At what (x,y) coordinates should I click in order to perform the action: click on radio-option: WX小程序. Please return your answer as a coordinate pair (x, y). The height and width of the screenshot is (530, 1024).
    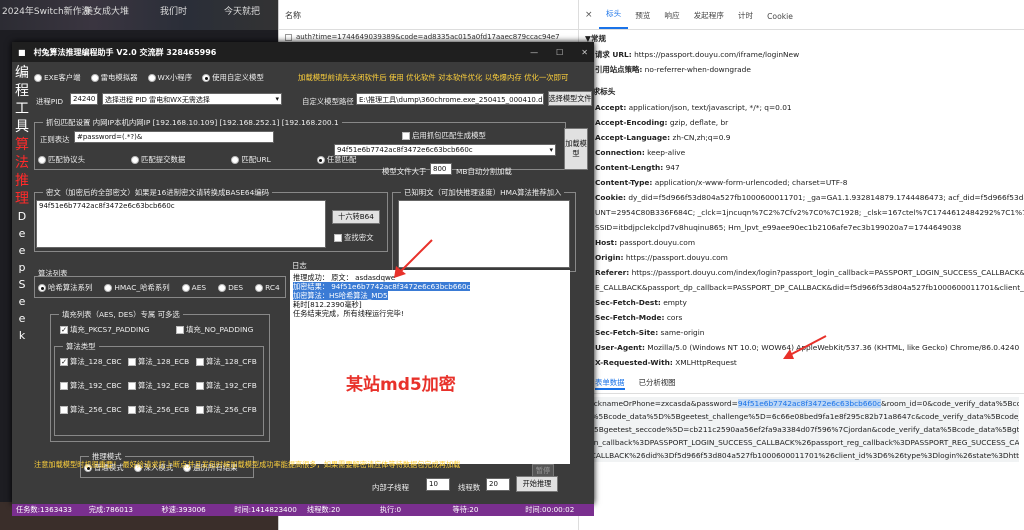
    Looking at the image, I should click on (170, 77).